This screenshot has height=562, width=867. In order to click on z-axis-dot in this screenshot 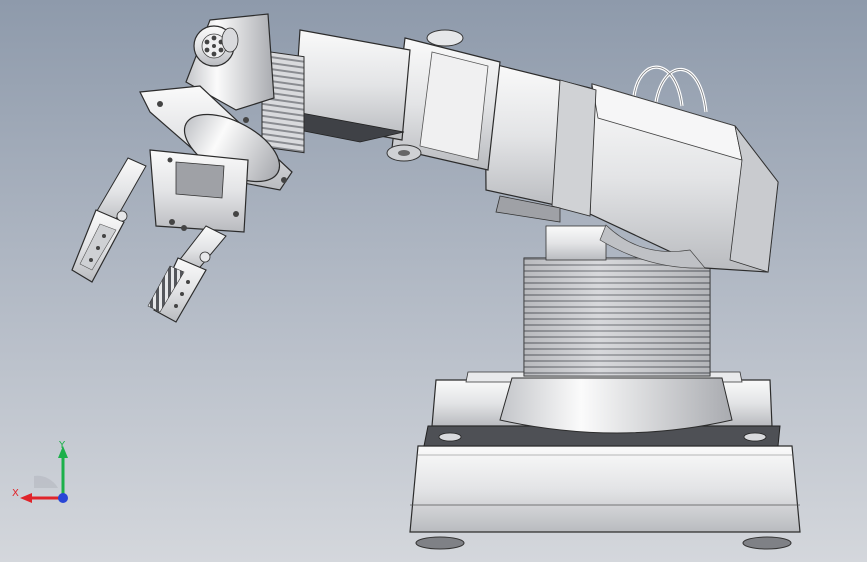, I will do `click(63, 498)`.